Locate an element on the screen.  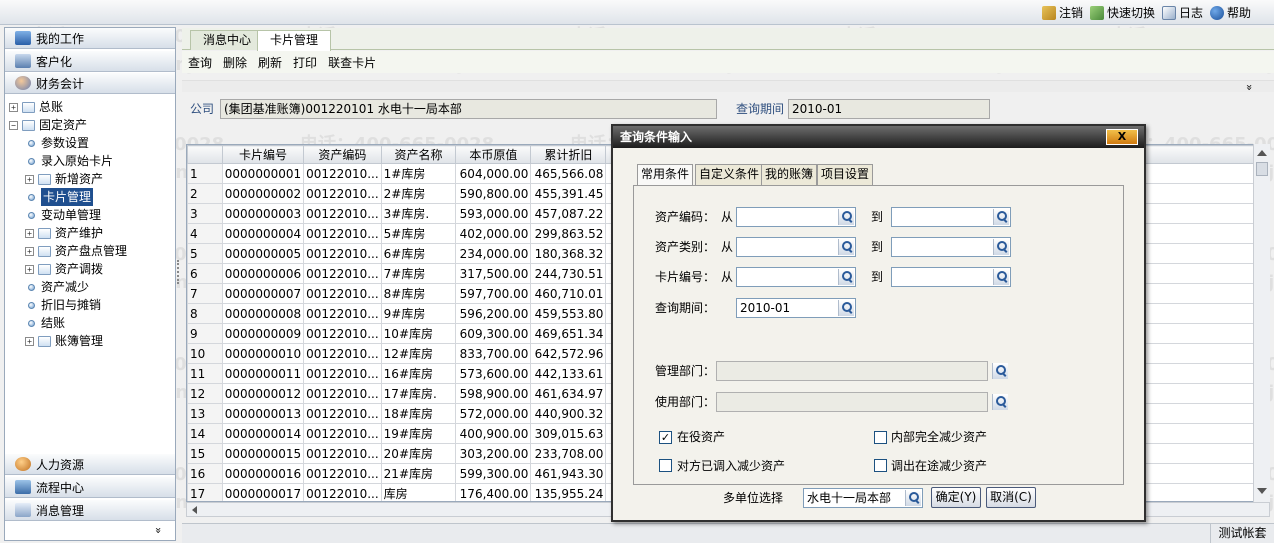
refresh-button: 刷新 is located at coordinates (269, 62).